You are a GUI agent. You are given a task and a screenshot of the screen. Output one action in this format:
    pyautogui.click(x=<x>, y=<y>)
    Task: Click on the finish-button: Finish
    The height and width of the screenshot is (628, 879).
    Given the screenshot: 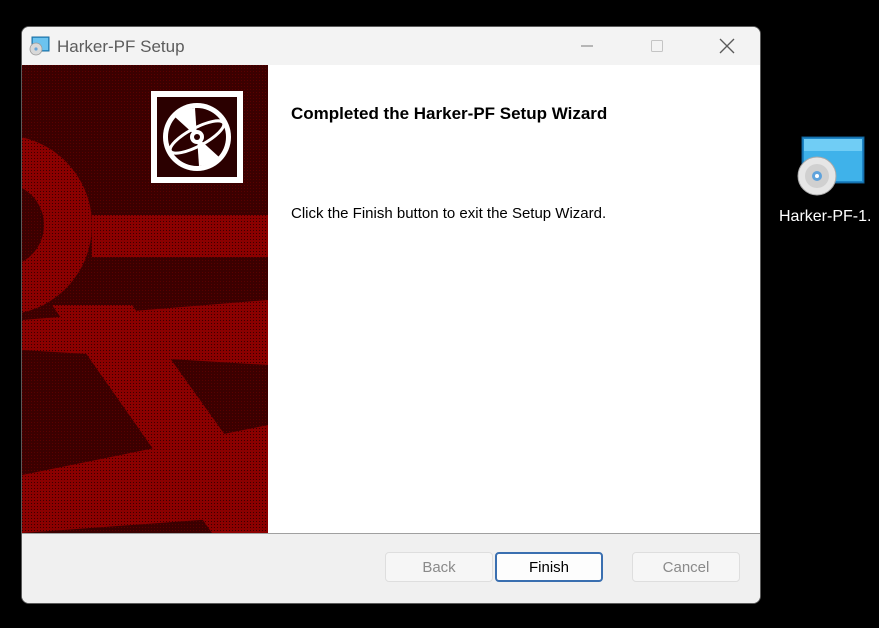 What is the action you would take?
    pyautogui.click(x=549, y=567)
    